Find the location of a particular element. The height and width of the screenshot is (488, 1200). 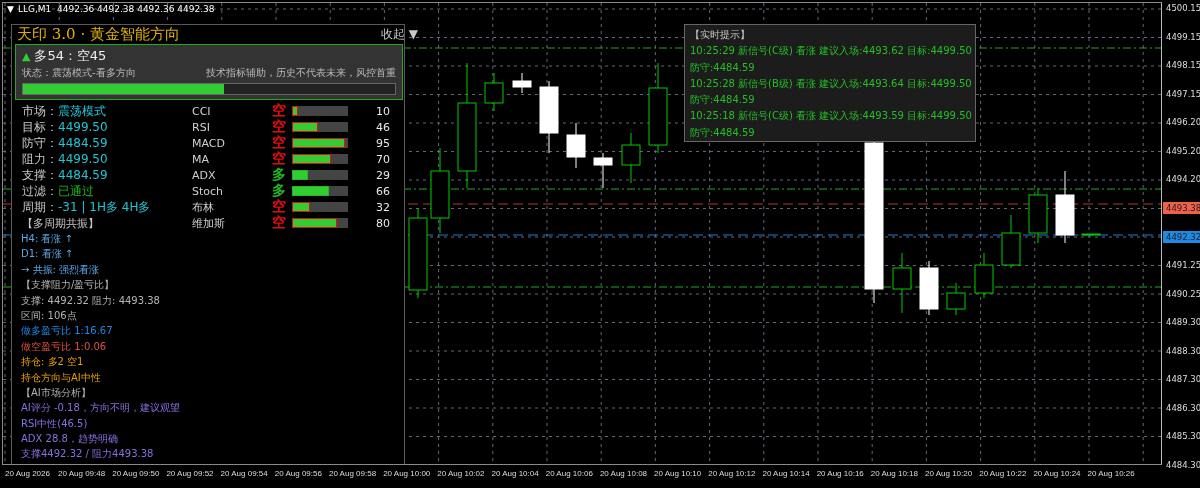

menu-icon: ▼ is located at coordinates (10, 9).